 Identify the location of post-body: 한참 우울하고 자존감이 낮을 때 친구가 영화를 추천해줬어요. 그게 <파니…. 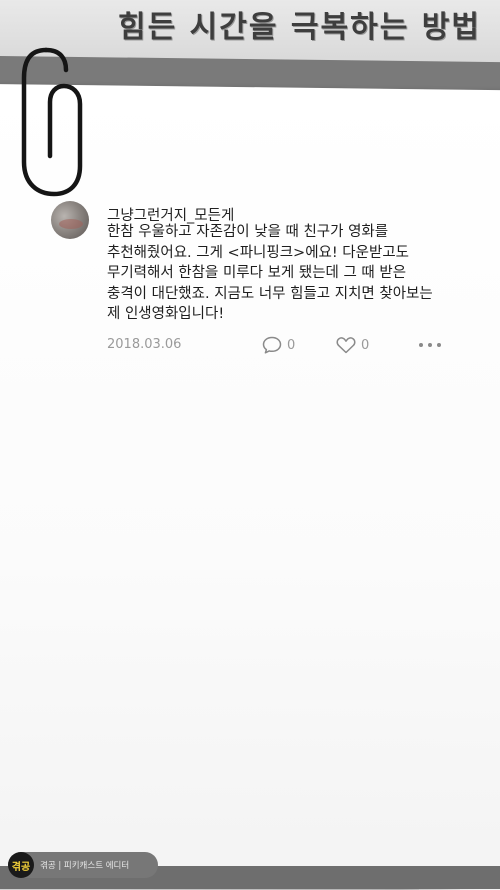
(270, 273).